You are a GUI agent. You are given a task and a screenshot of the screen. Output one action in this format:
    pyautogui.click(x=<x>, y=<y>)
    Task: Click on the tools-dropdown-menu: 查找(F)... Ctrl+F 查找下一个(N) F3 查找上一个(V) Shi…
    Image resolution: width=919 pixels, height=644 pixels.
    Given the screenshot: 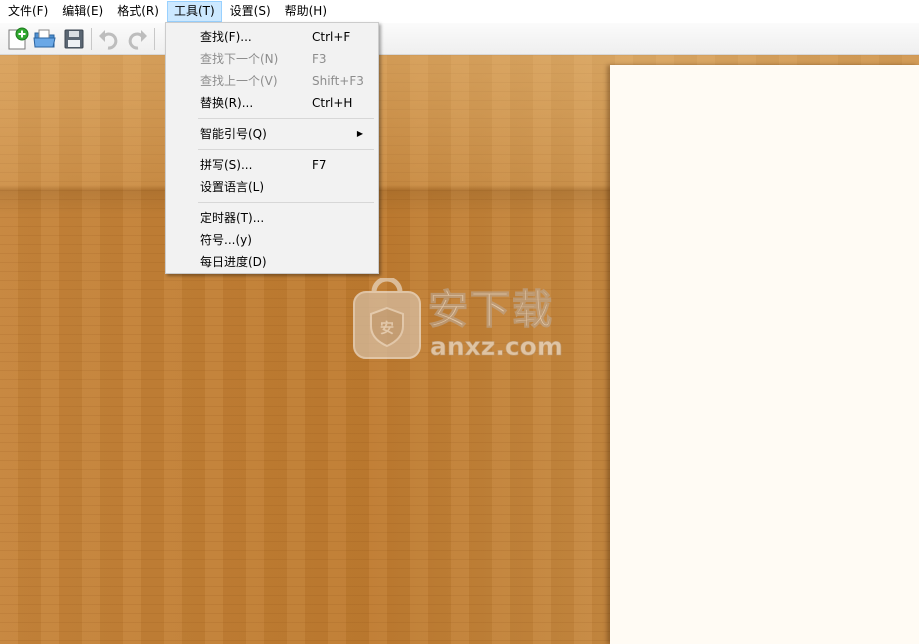 What is the action you would take?
    pyautogui.click(x=272, y=148)
    